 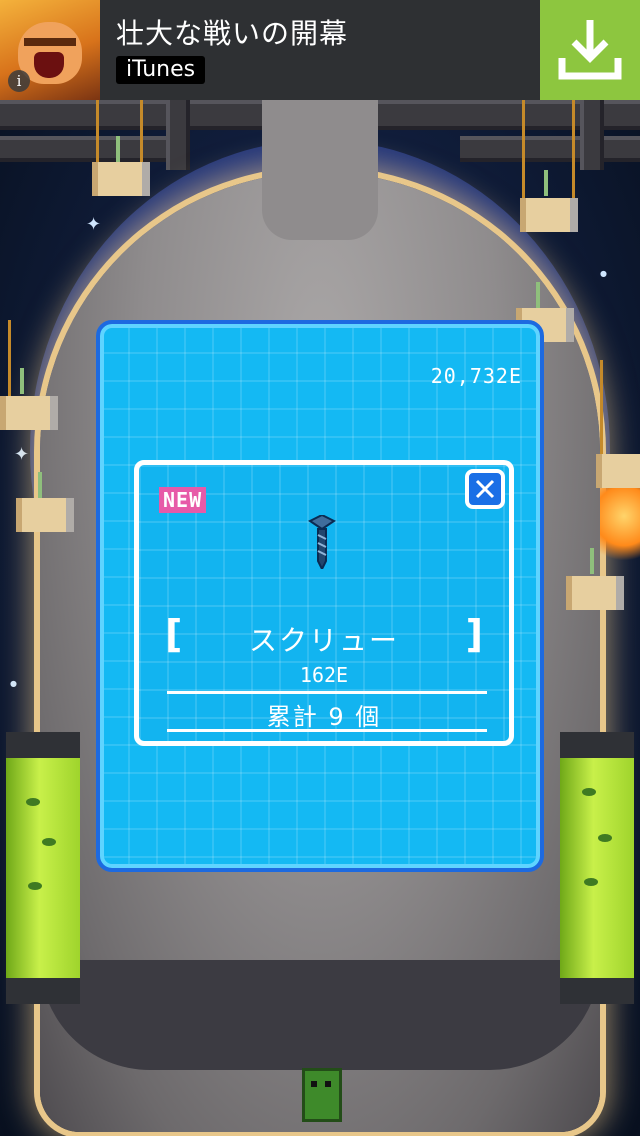 I want to click on ad-title: 壮大な戦いの開幕, so click(x=232, y=32).